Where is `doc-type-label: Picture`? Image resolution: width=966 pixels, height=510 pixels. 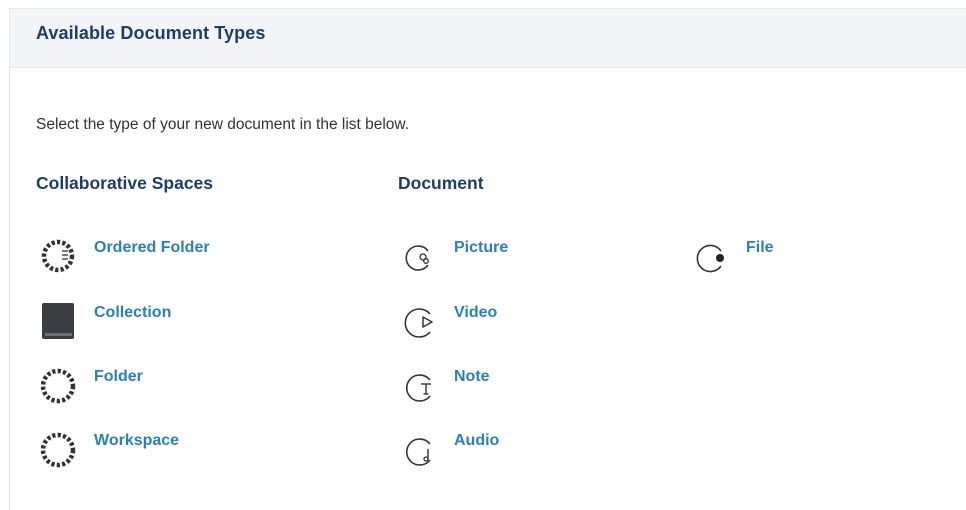
doc-type-label: Picture is located at coordinates (481, 247).